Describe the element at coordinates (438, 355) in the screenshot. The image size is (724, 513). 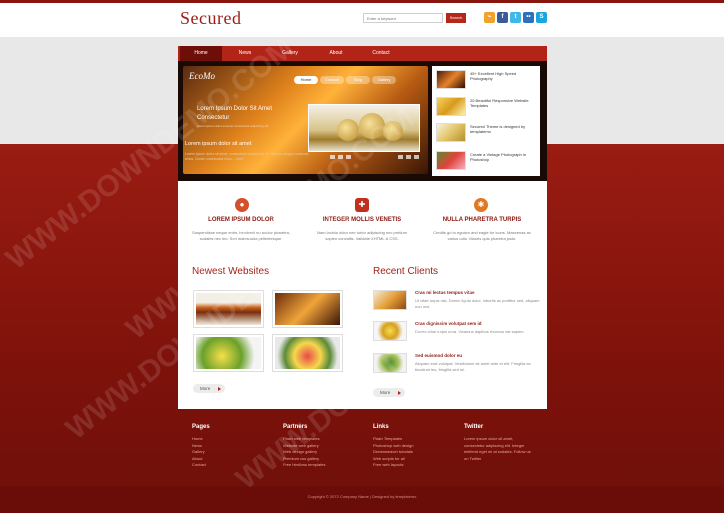
I see `client-title: Sed euismod dolor eu` at that location.